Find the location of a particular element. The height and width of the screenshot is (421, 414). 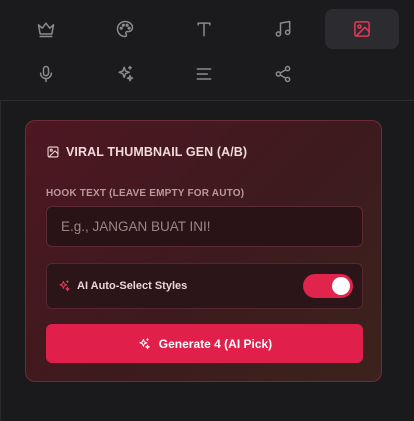

tool-share is located at coordinates (283, 74).